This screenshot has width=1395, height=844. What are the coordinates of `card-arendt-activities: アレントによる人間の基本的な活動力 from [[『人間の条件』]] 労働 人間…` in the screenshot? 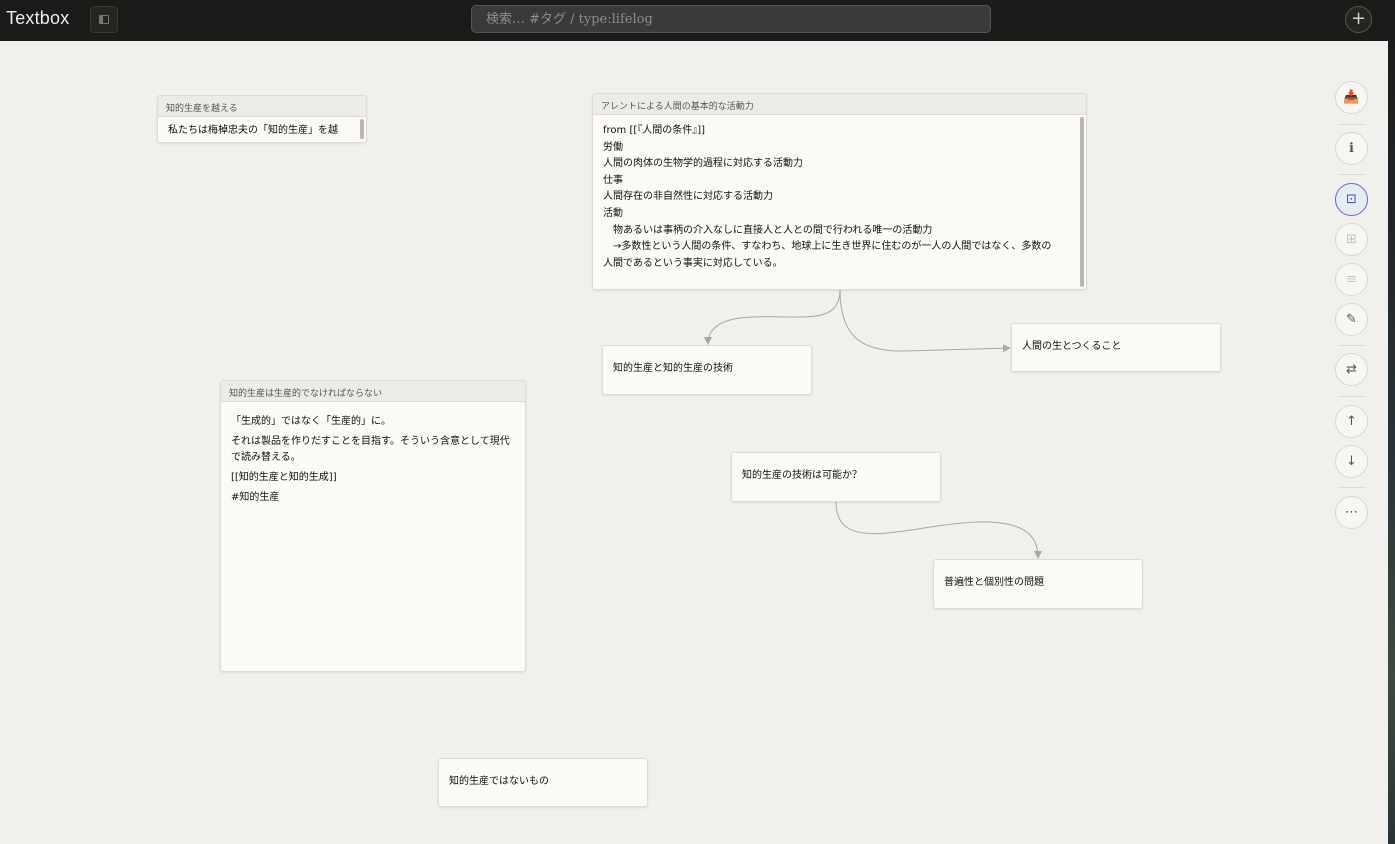 It's located at (839, 191).